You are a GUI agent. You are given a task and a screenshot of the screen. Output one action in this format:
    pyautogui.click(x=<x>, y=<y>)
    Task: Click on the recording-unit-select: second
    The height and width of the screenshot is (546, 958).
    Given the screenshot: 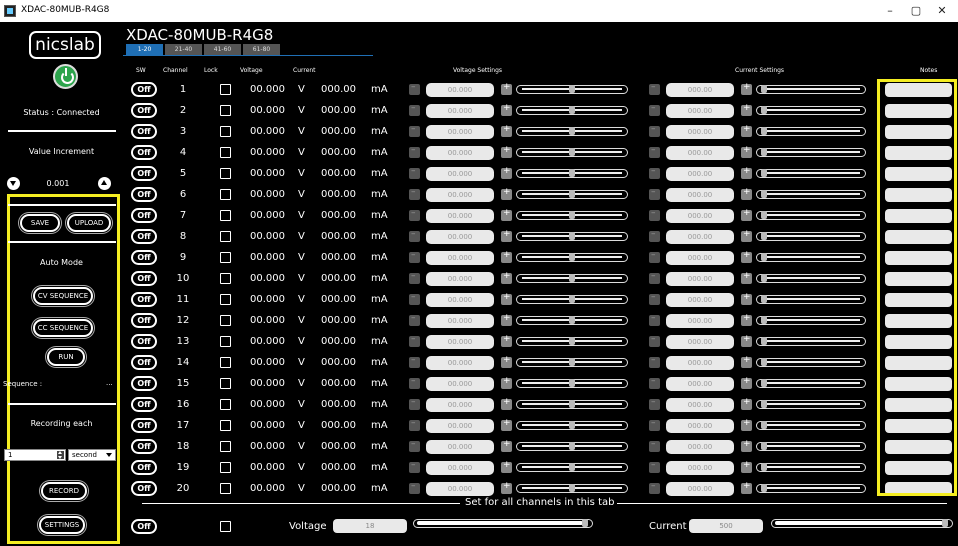 What is the action you would take?
    pyautogui.click(x=92, y=455)
    